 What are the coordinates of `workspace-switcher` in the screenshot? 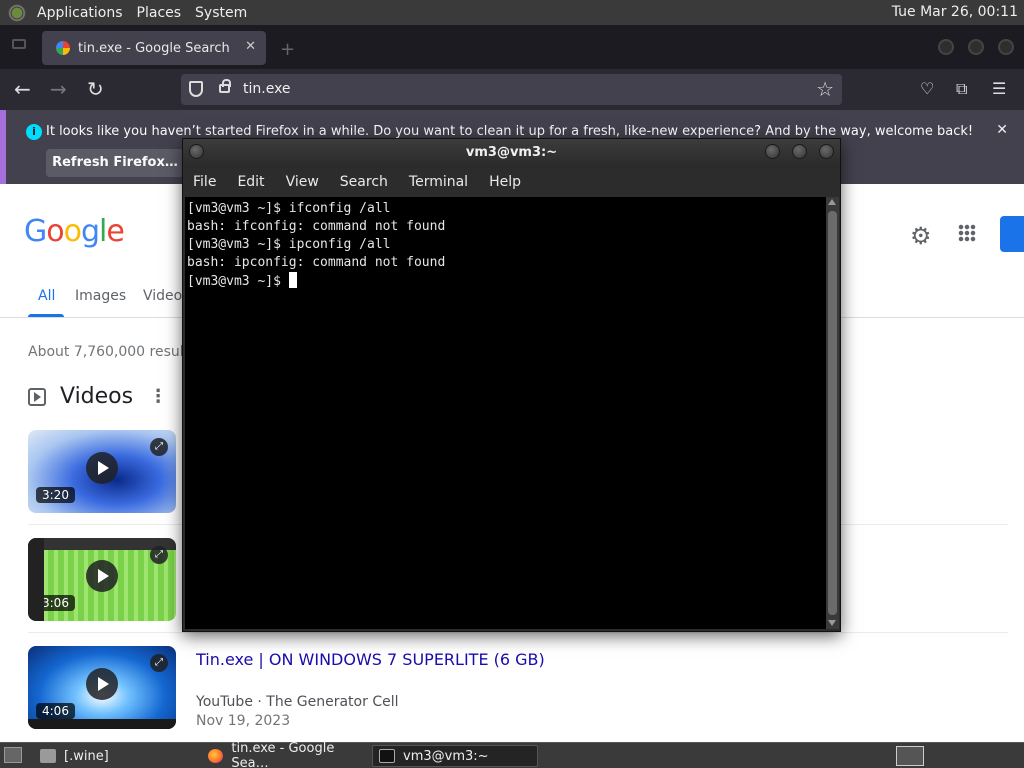 It's located at (910, 756).